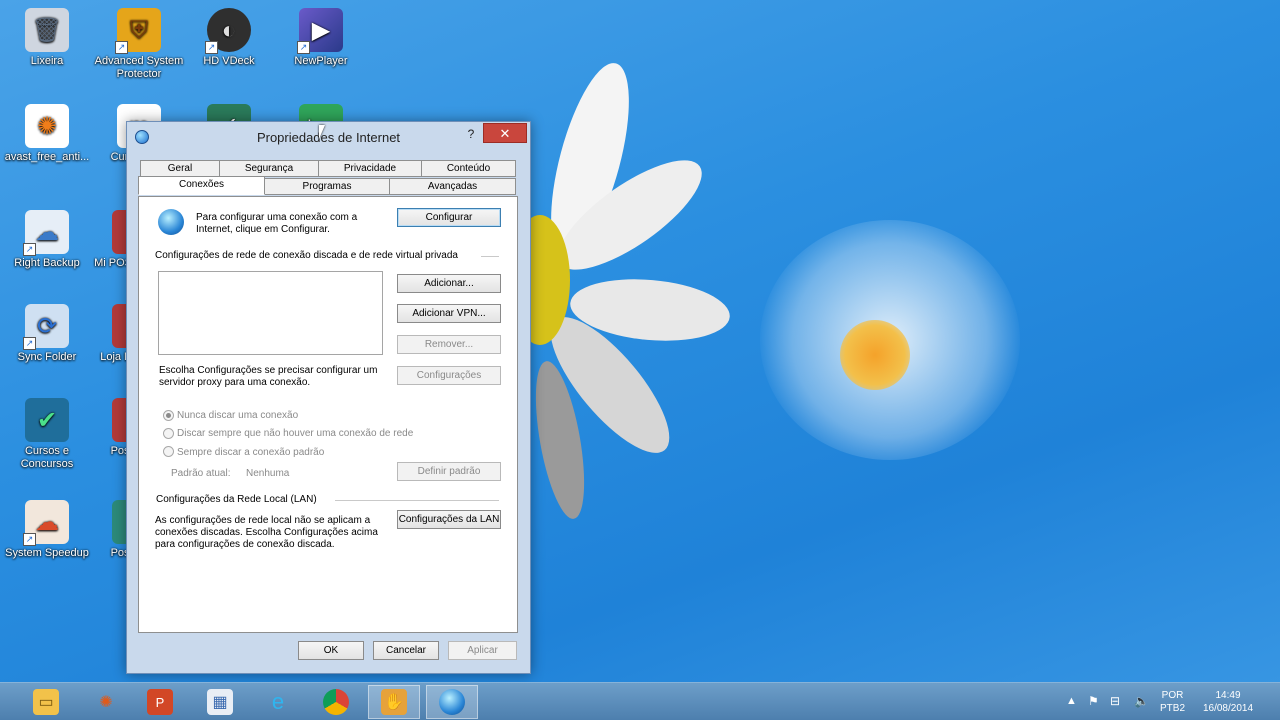 This screenshot has width=1280, height=720. Describe the element at coordinates (171, 222) in the screenshot. I see `globe-network-icon` at that location.